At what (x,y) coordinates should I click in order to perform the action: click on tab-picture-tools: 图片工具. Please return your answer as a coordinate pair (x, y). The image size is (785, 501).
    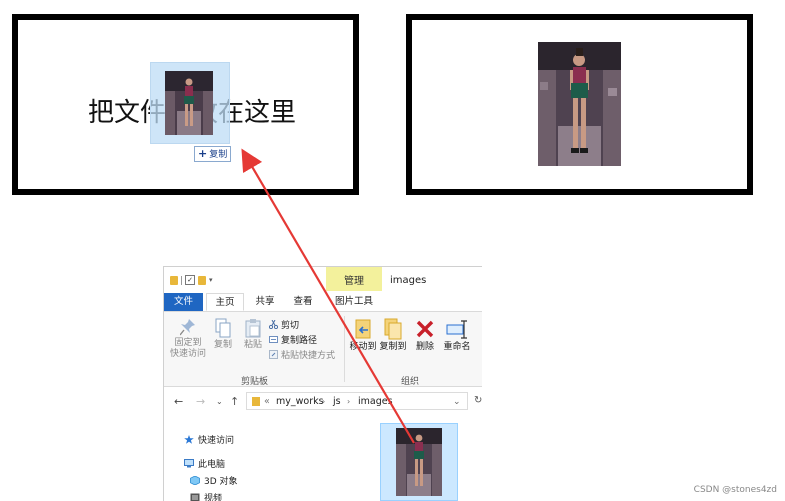
    Looking at the image, I should click on (354, 302).